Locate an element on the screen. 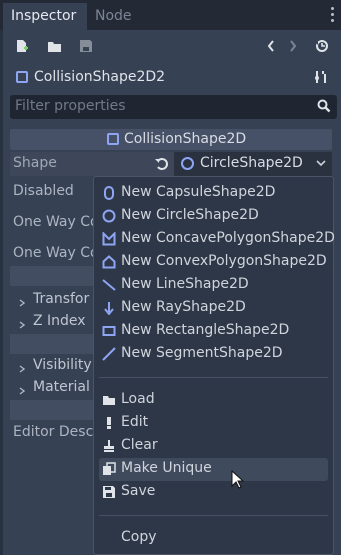 This screenshot has height=555, width=341. concave-polygon-shape-icon is located at coordinates (109, 238).